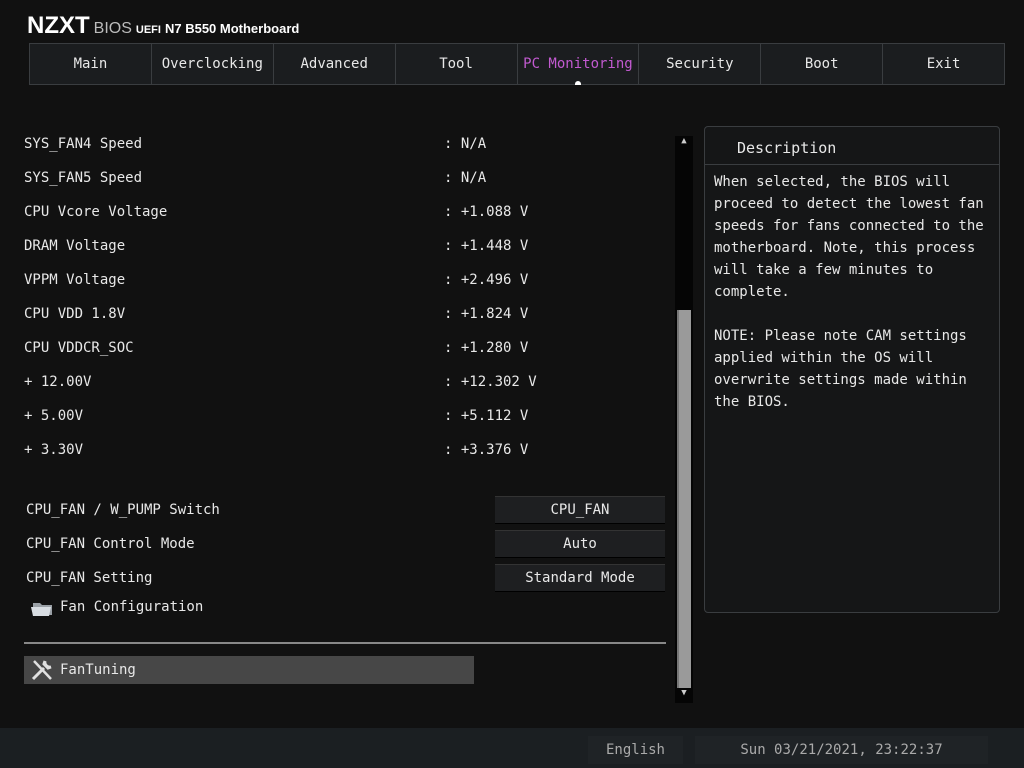 The image size is (1024, 768). Describe the element at coordinates (841, 750) in the screenshot. I see `datetime: Sun 03/21/2021, 23:22:37` at that location.